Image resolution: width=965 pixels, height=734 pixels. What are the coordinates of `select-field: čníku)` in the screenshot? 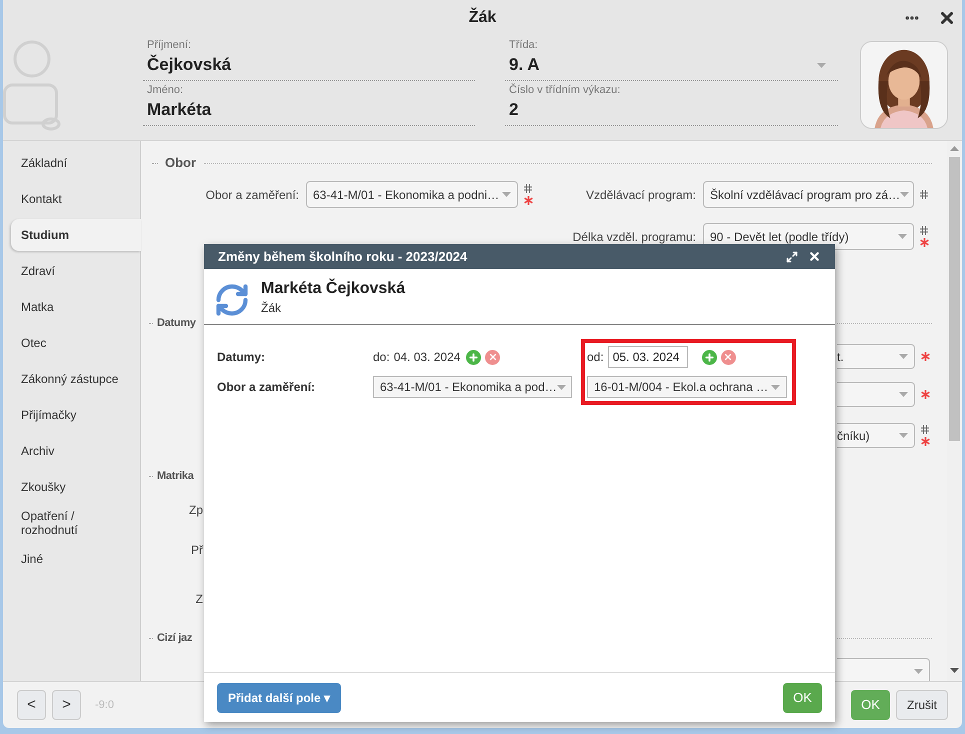 It's located at (876, 435).